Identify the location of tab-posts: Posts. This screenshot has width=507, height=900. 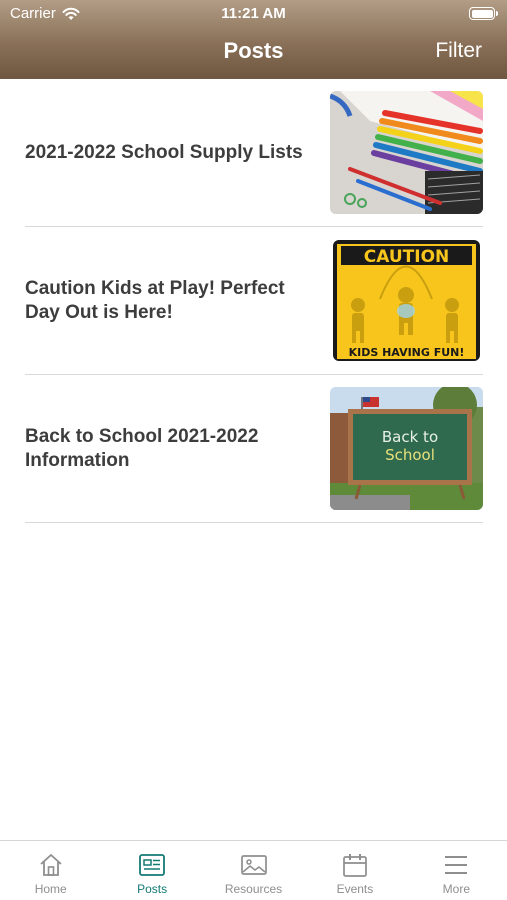
(151, 870).